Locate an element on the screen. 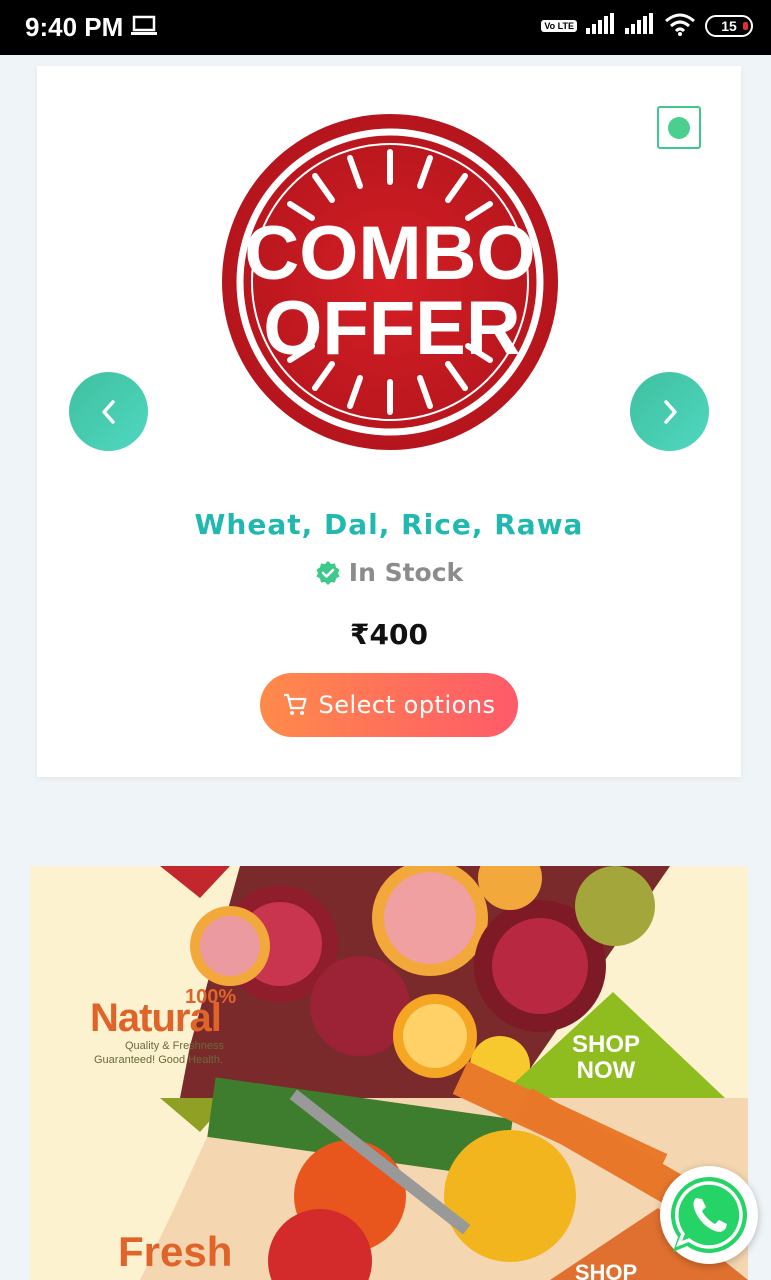 This screenshot has height=1280, width=771. verified-check-icon is located at coordinates (328, 572).